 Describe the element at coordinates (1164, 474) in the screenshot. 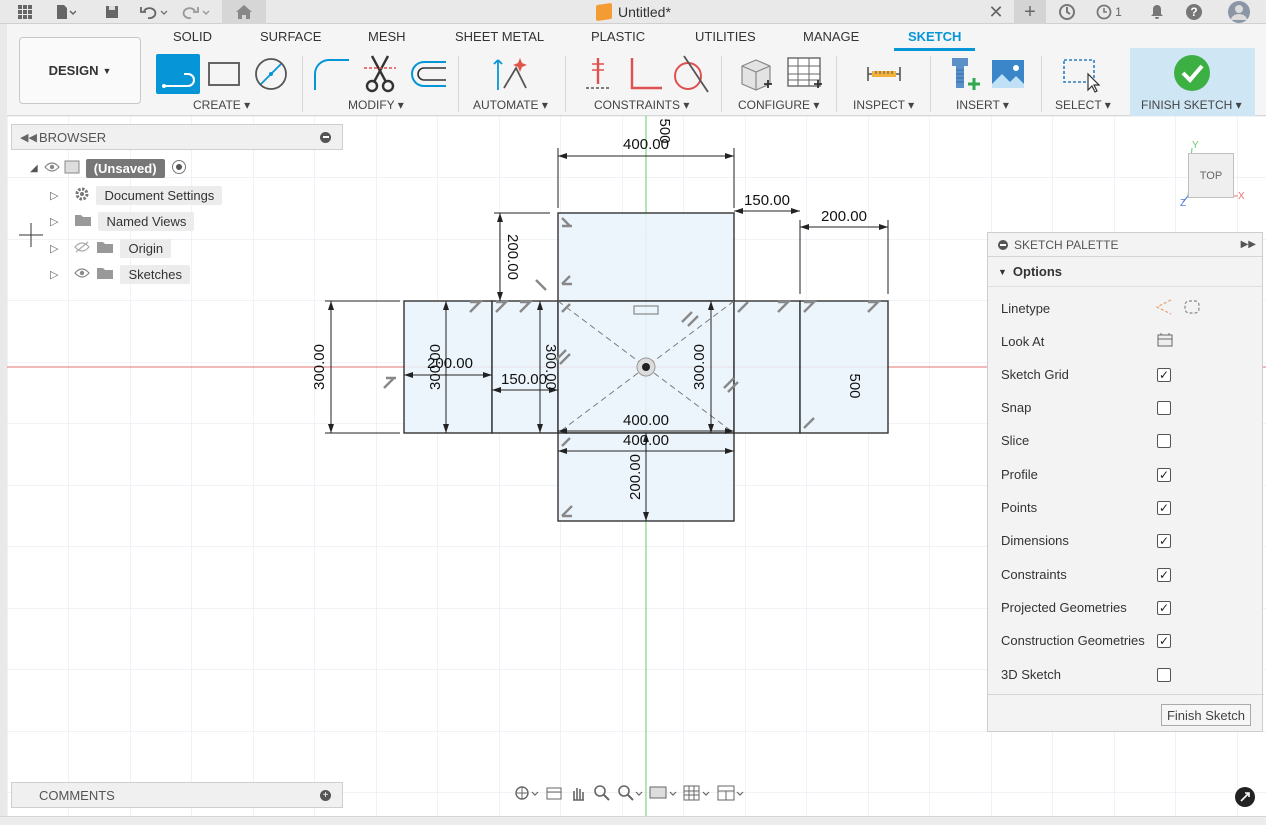

I see `profile-checkbox: ✓` at that location.